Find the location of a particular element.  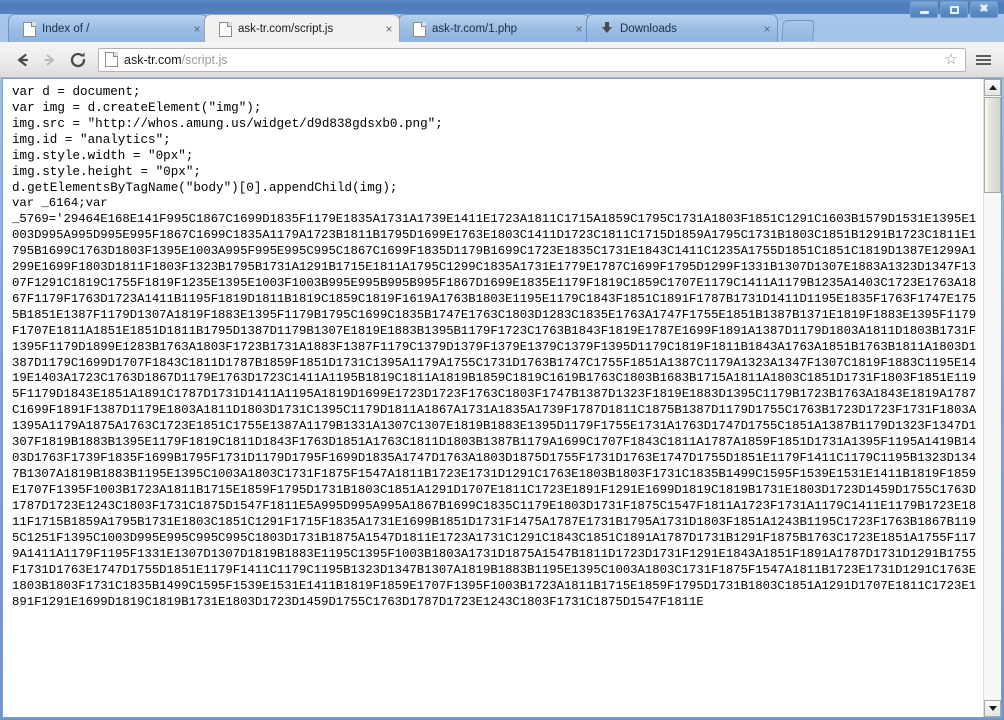

back-button is located at coordinates (22, 60).